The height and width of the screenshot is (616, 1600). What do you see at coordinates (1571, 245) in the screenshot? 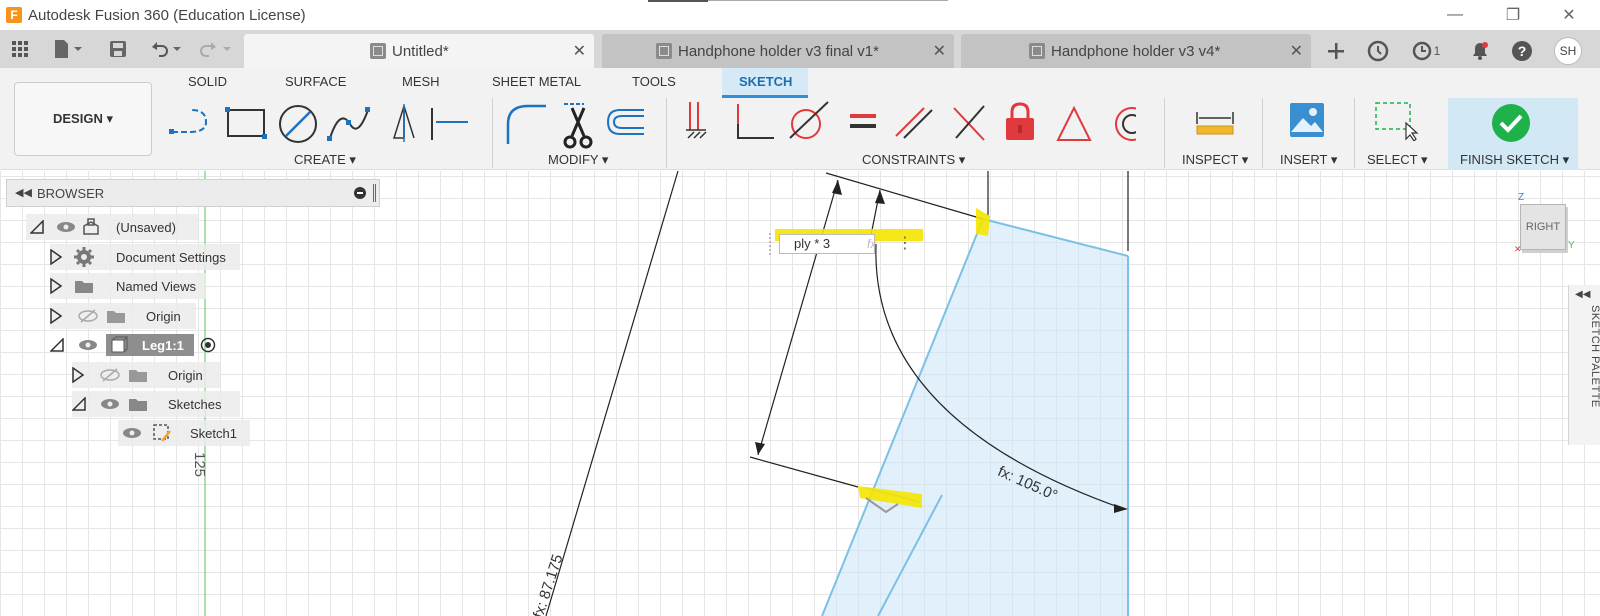
I see `y-axis-label: Y` at bounding box center [1571, 245].